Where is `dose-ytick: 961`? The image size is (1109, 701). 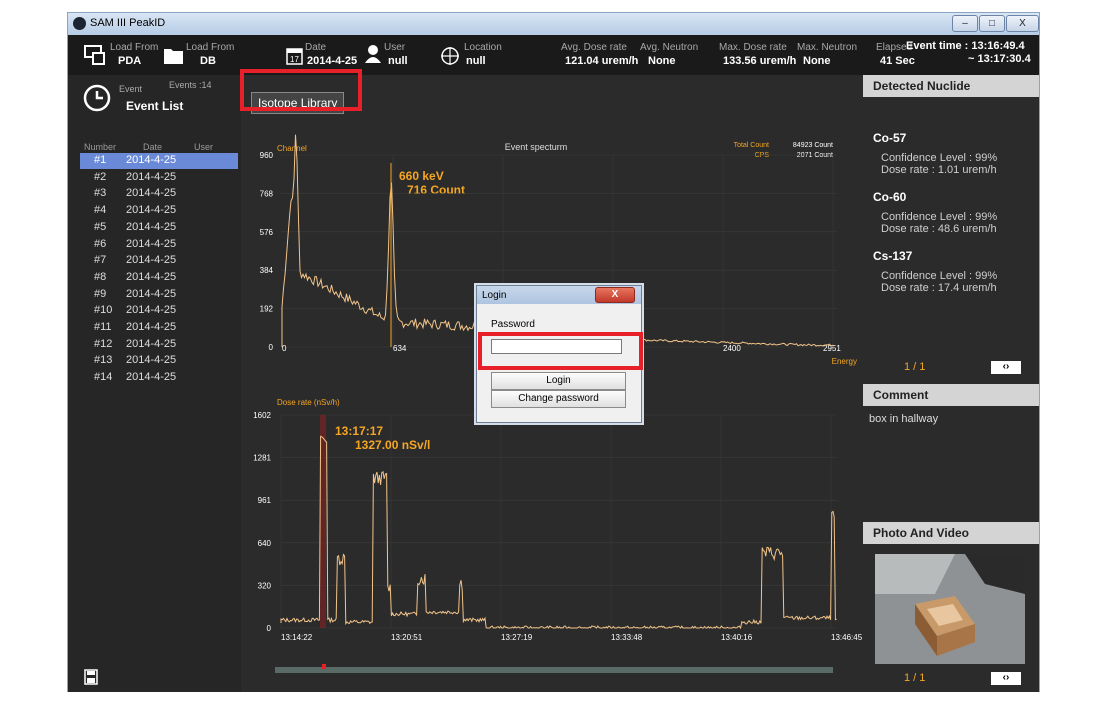
dose-ytick: 961 is located at coordinates (265, 500).